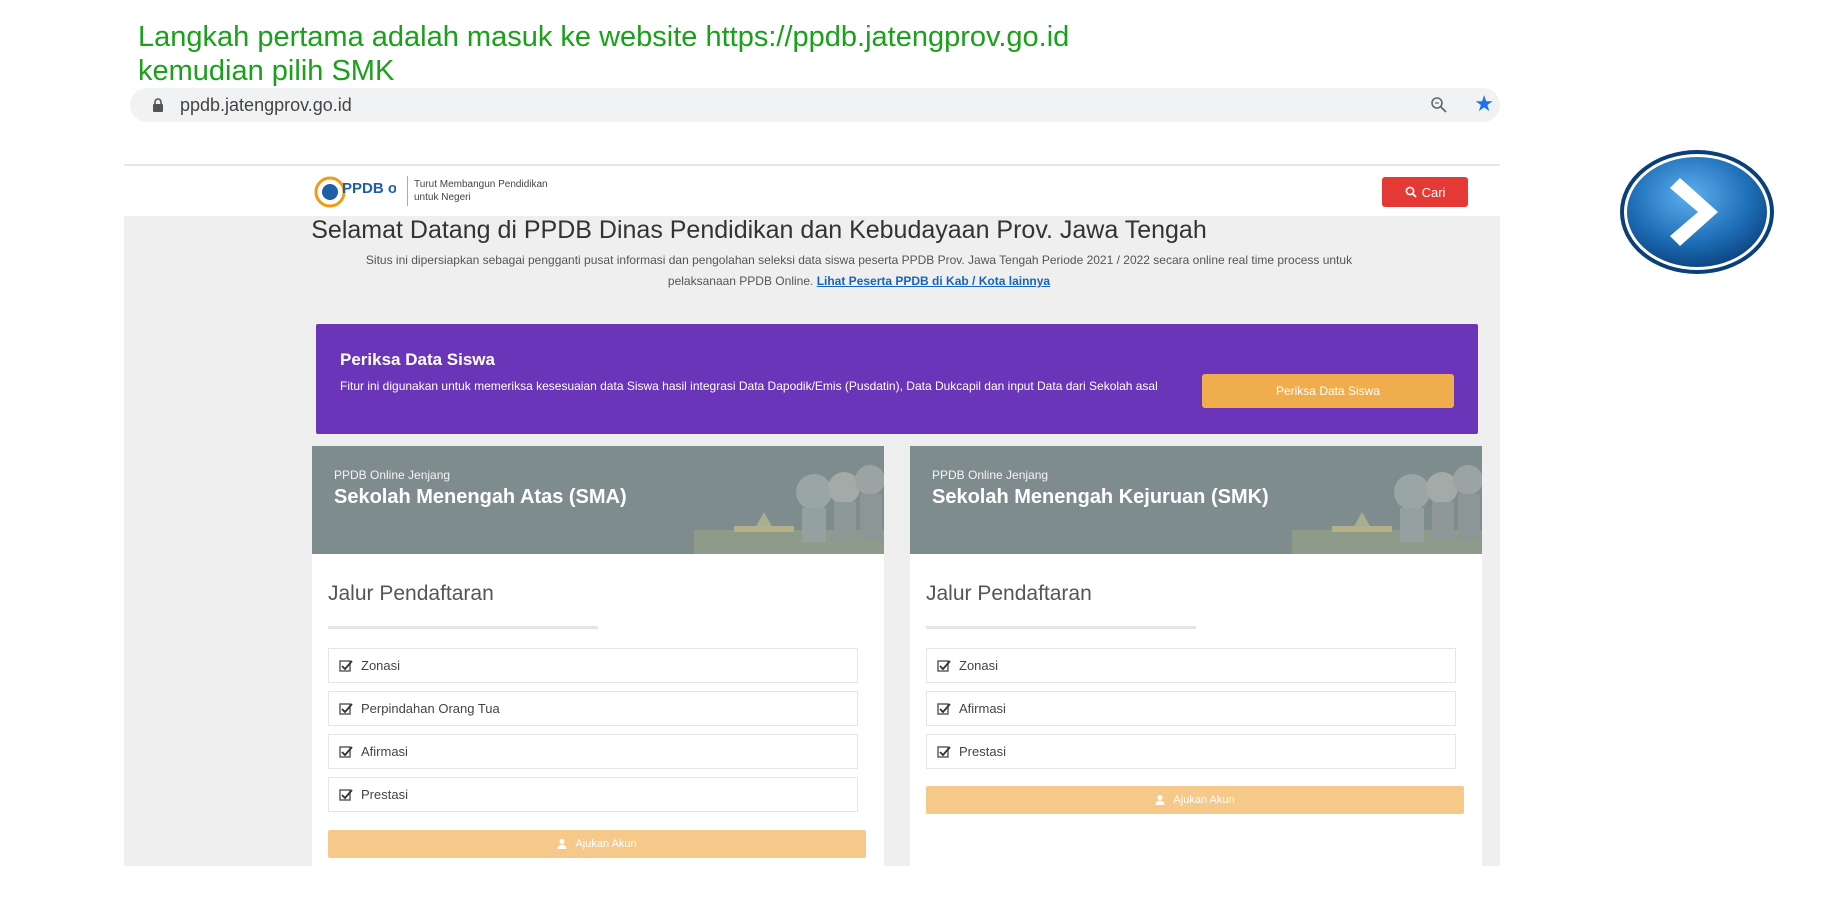  Describe the element at coordinates (933, 281) in the screenshot. I see `other-regions-link: Lihat Peserta PPDB di Kab / Kota lainnya` at that location.